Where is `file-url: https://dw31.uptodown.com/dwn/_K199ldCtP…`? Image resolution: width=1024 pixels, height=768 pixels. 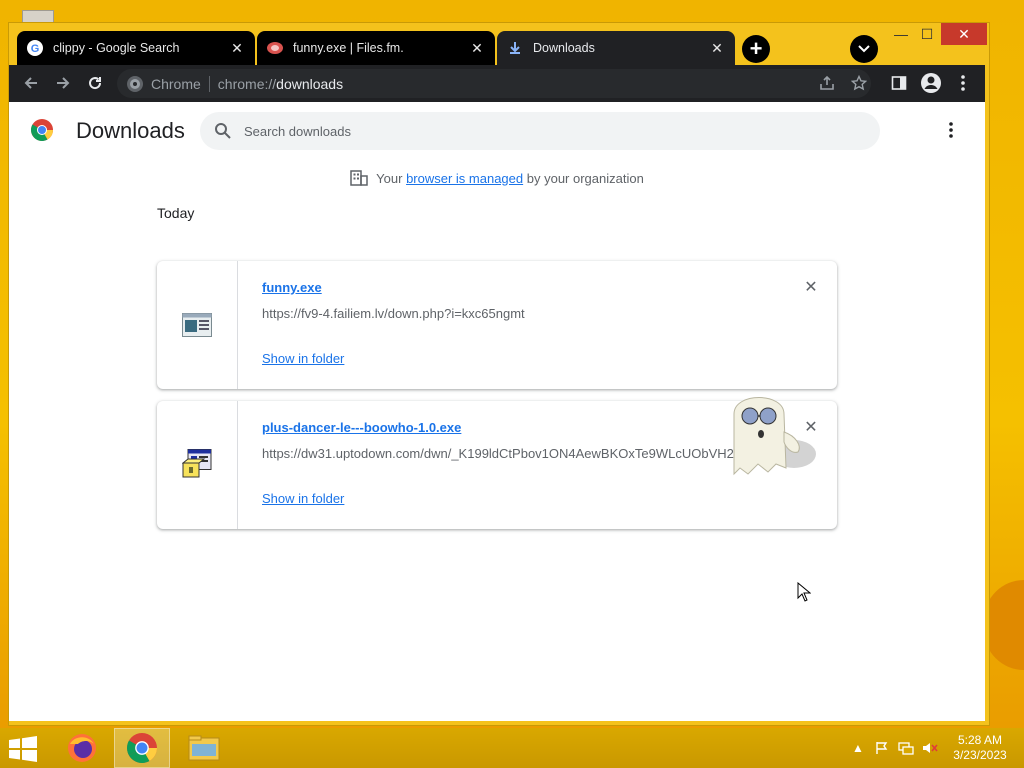
file-url: https://dw31.uptodown.com/dwn/_K199ldCtP… is located at coordinates (501, 453).